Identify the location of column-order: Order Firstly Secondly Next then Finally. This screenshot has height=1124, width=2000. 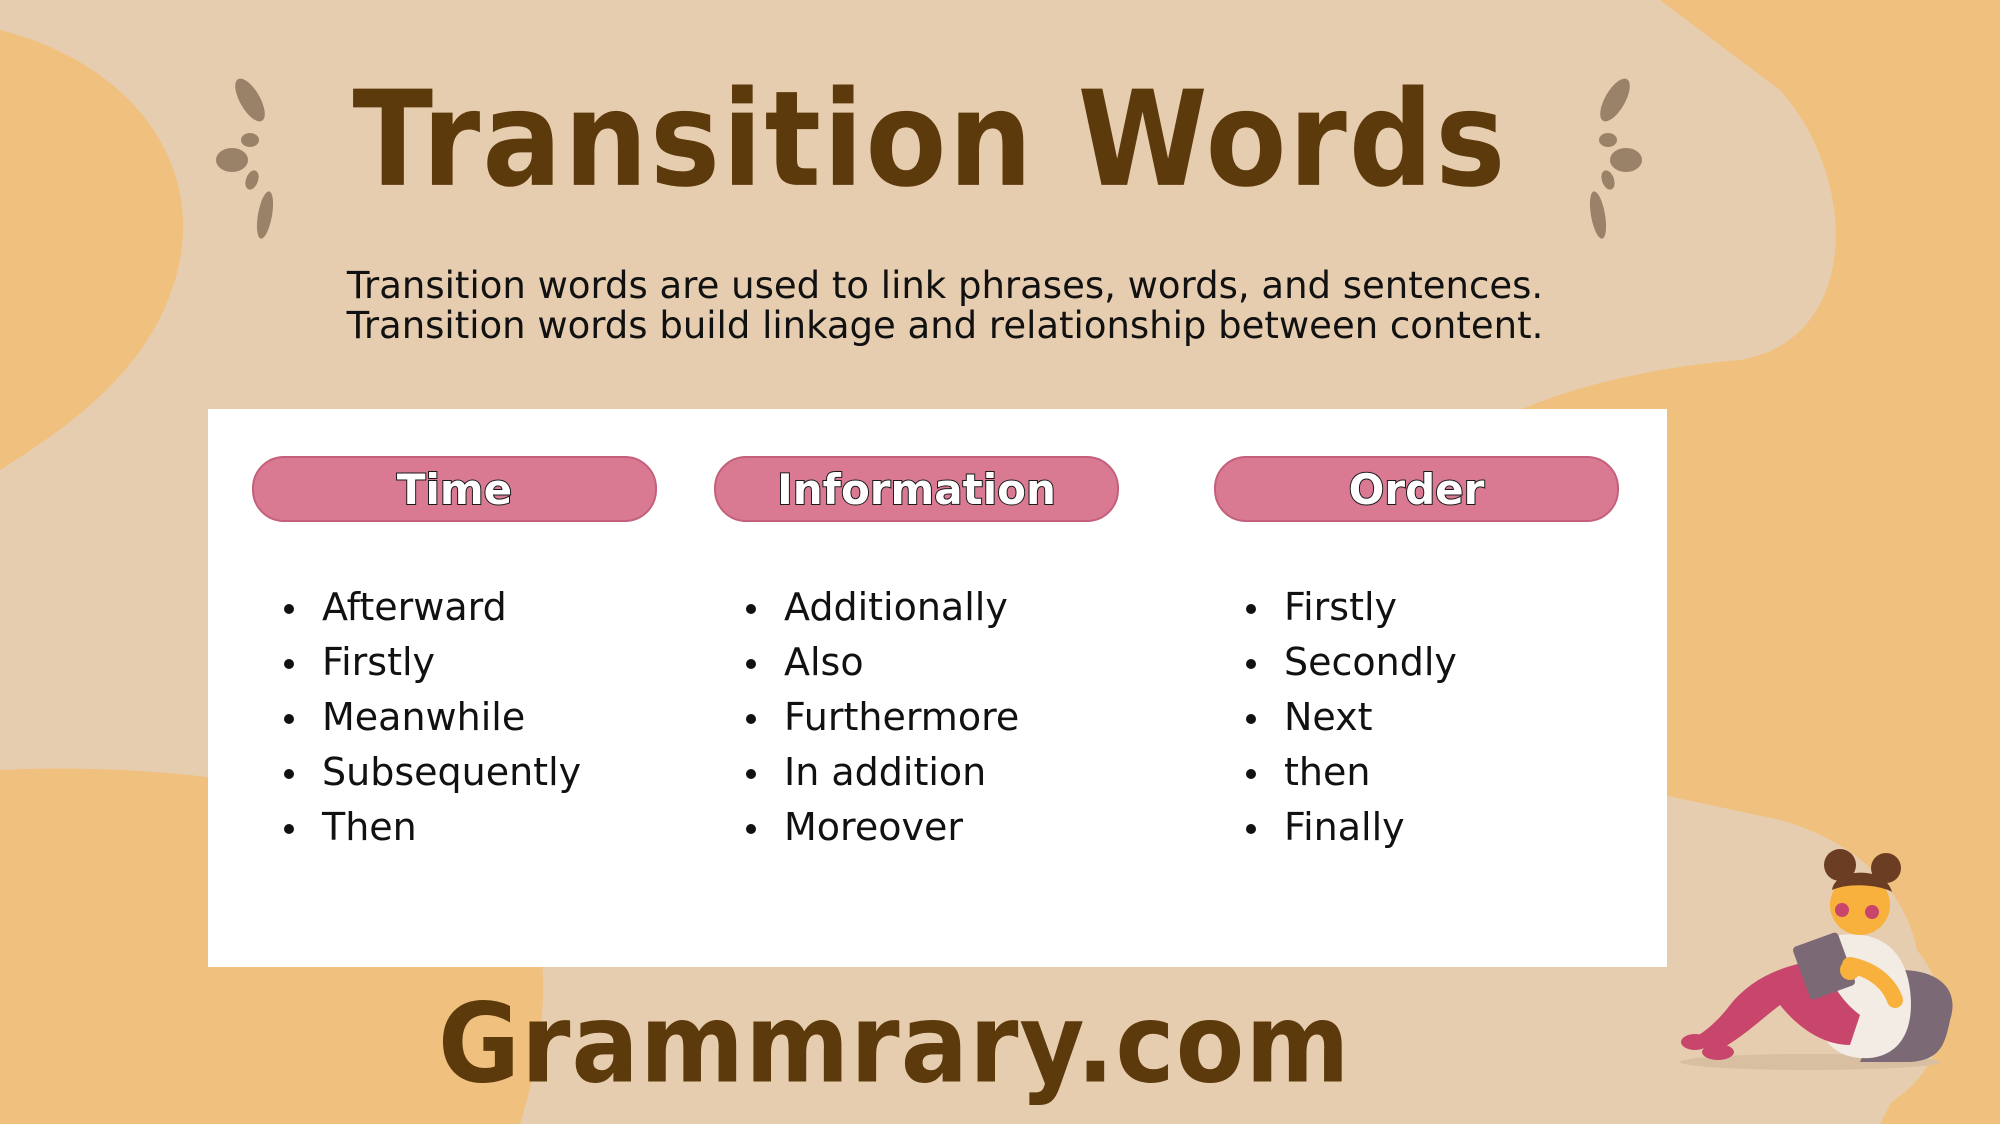
(1416, 655).